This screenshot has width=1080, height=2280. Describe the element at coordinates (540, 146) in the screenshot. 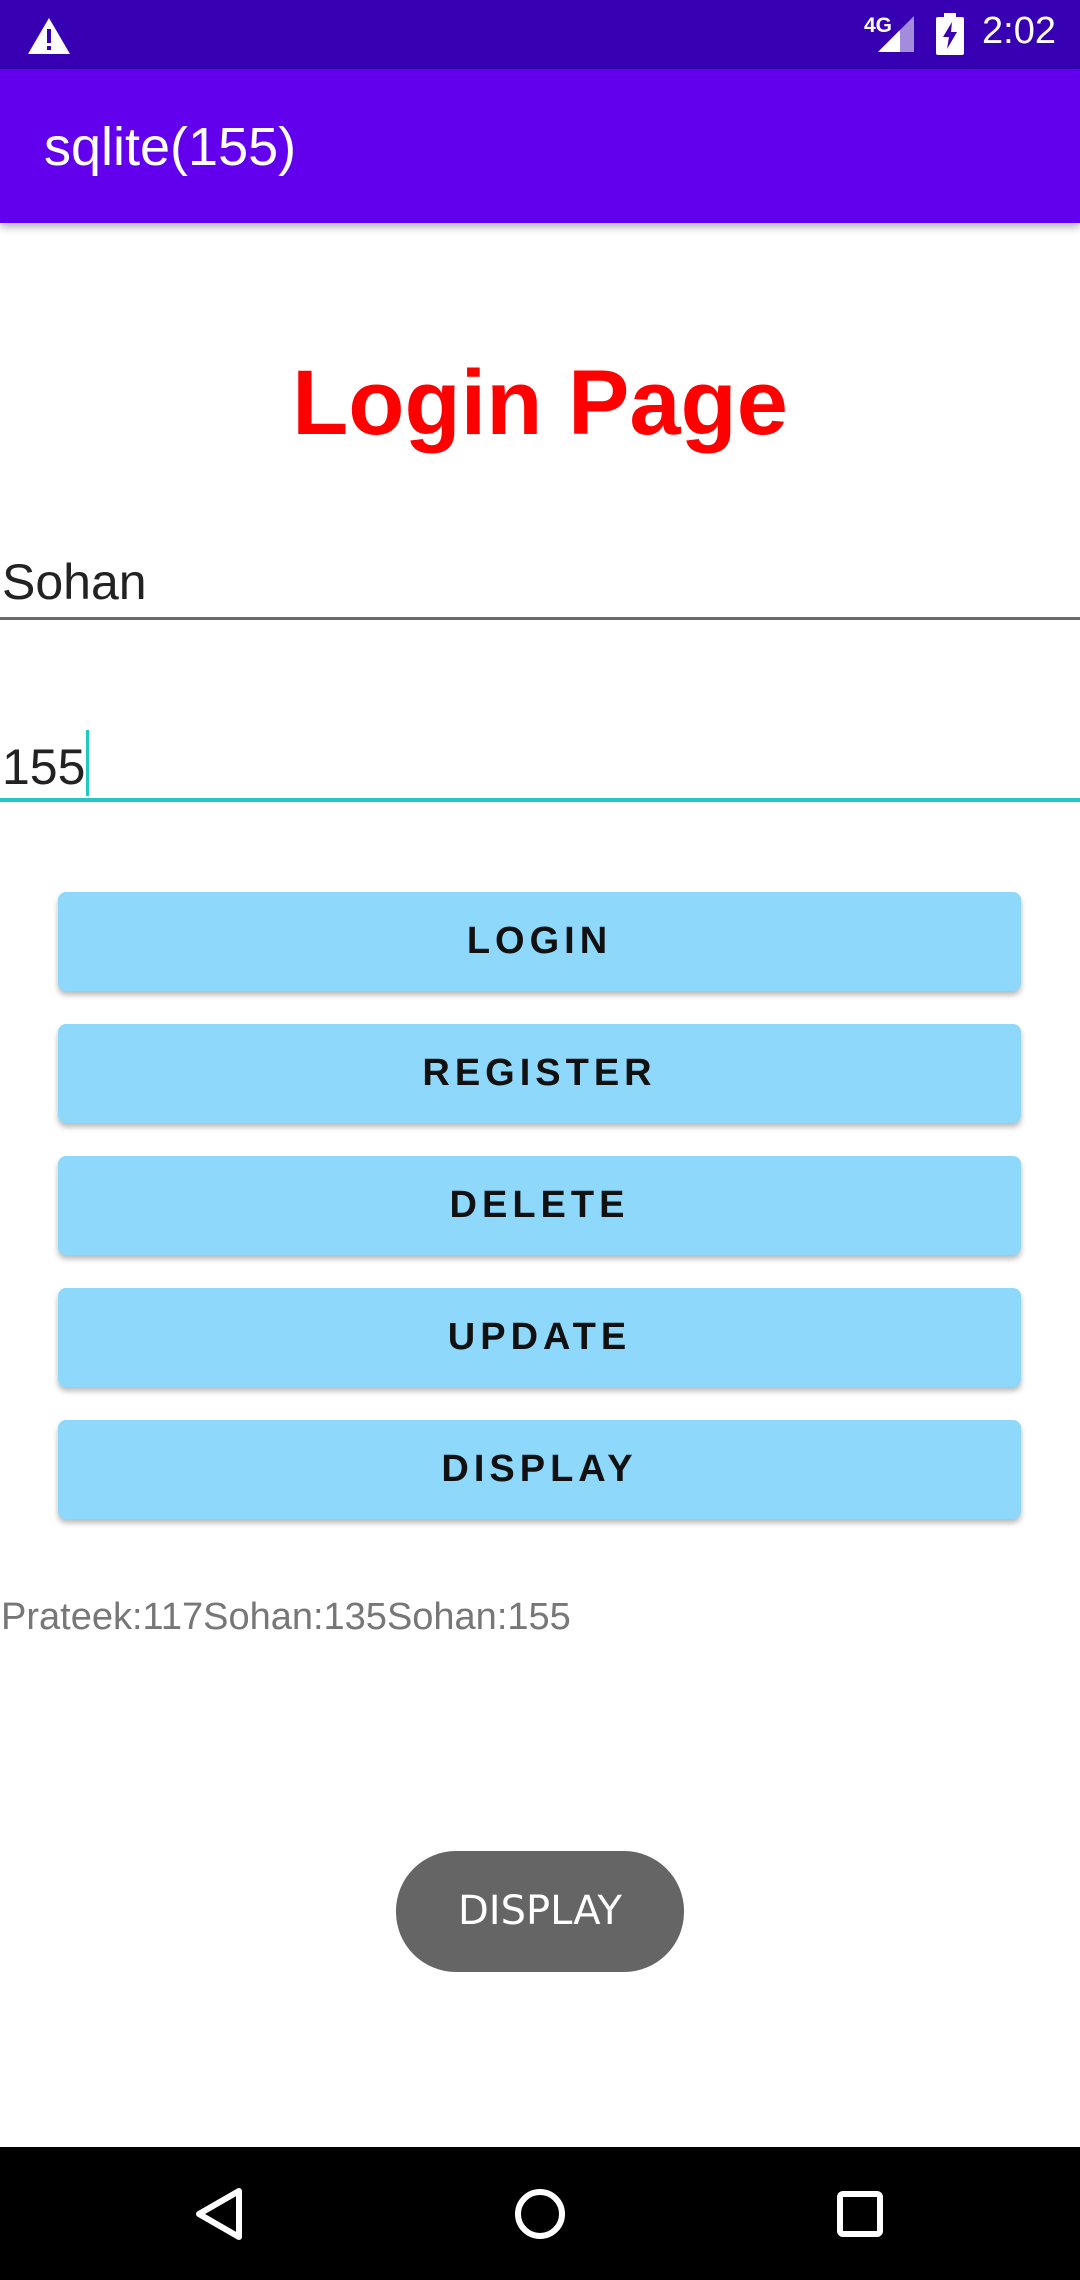

I see `app-bar: sqlite(155)` at that location.